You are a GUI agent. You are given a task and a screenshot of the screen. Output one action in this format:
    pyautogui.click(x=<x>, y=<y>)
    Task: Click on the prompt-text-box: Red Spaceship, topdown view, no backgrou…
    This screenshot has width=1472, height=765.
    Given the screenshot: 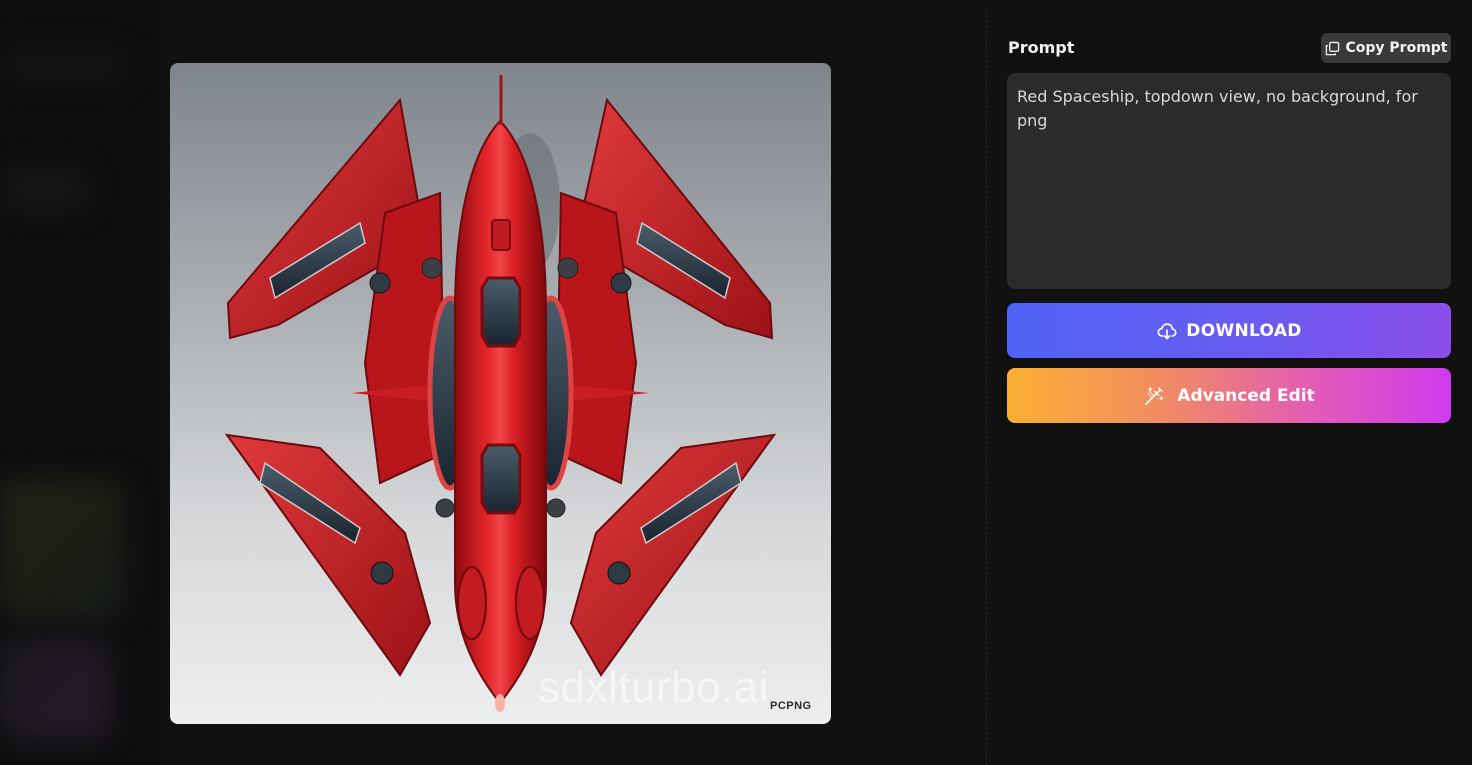 What is the action you would take?
    pyautogui.click(x=1229, y=181)
    